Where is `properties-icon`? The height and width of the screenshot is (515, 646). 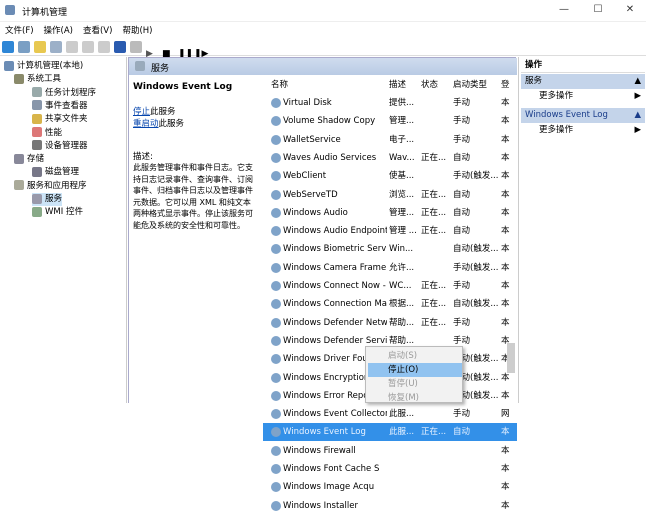
properties-icon is located at coordinates (72, 47).